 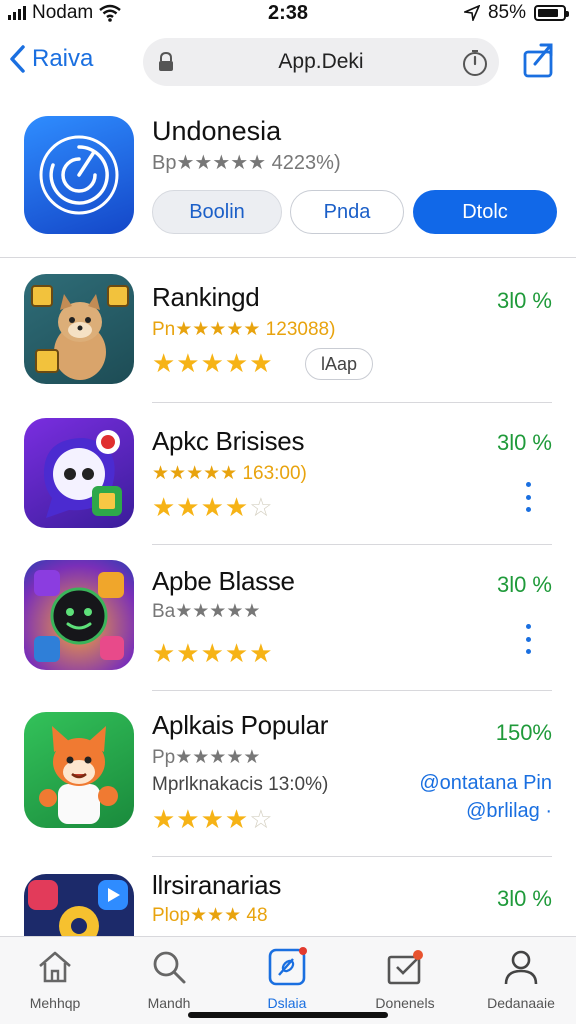 What do you see at coordinates (228, 441) in the screenshot?
I see `app-name: Apkc Brisises` at bounding box center [228, 441].